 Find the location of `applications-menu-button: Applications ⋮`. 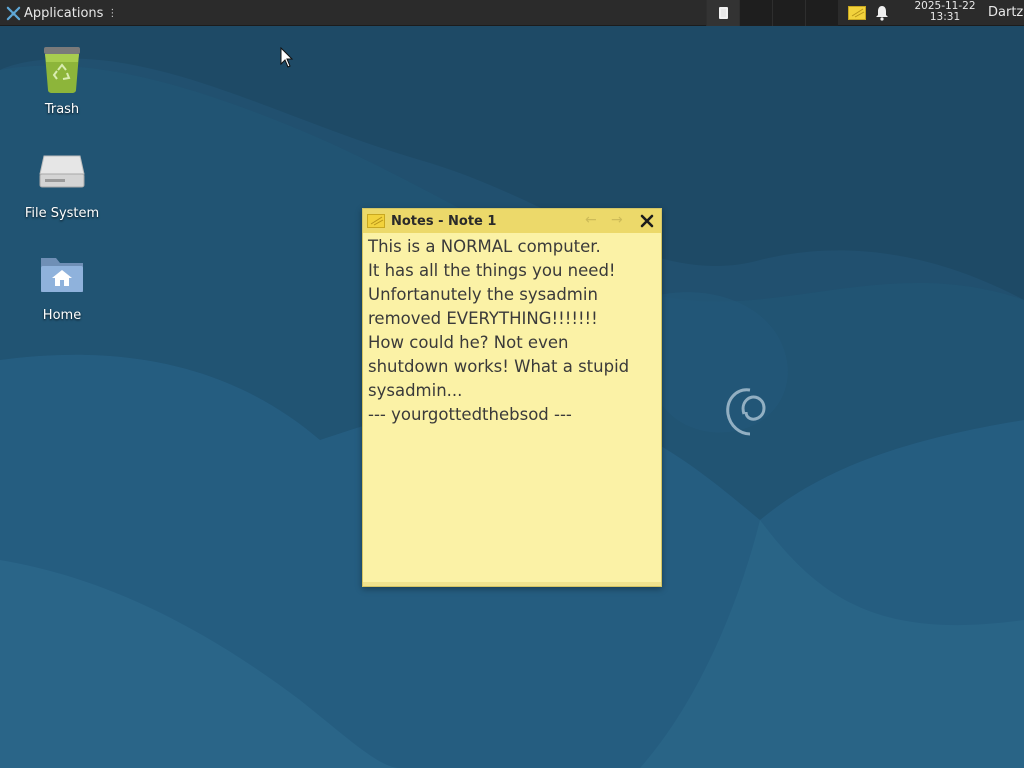

applications-menu-button: Applications ⋮ is located at coordinates (61, 13).